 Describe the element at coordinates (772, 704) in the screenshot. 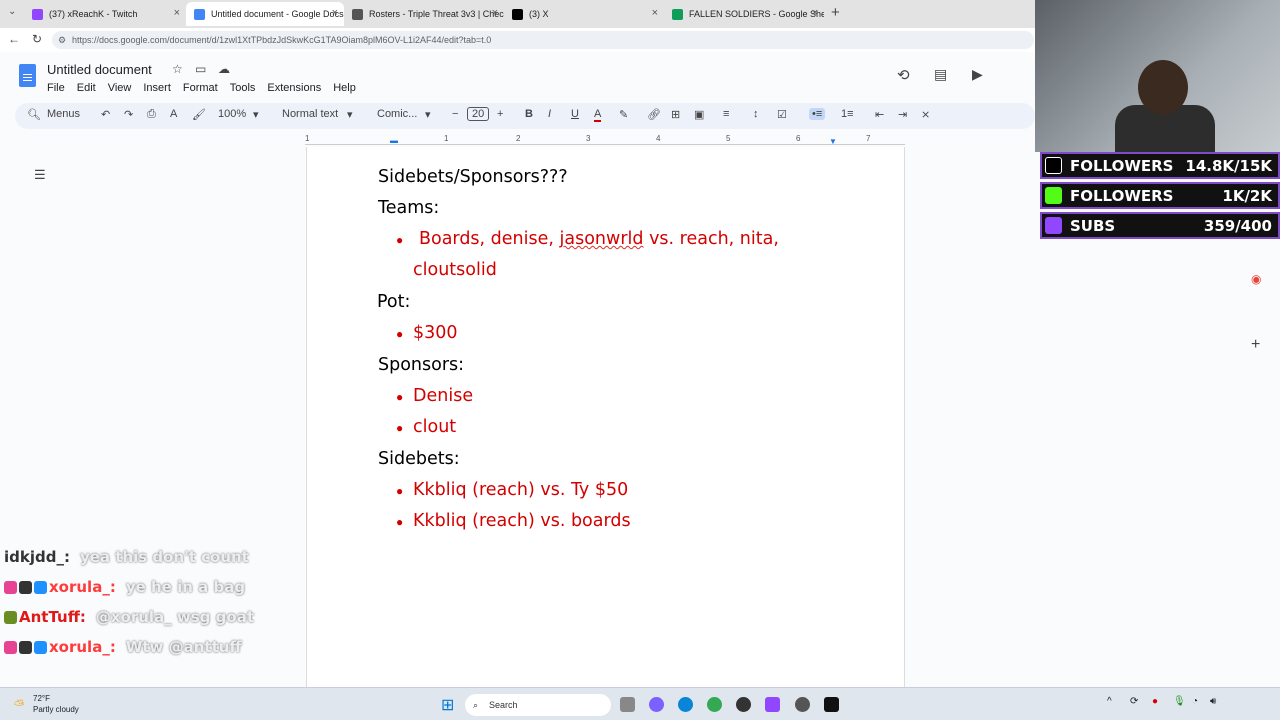

I see `twitch-app-icon` at that location.